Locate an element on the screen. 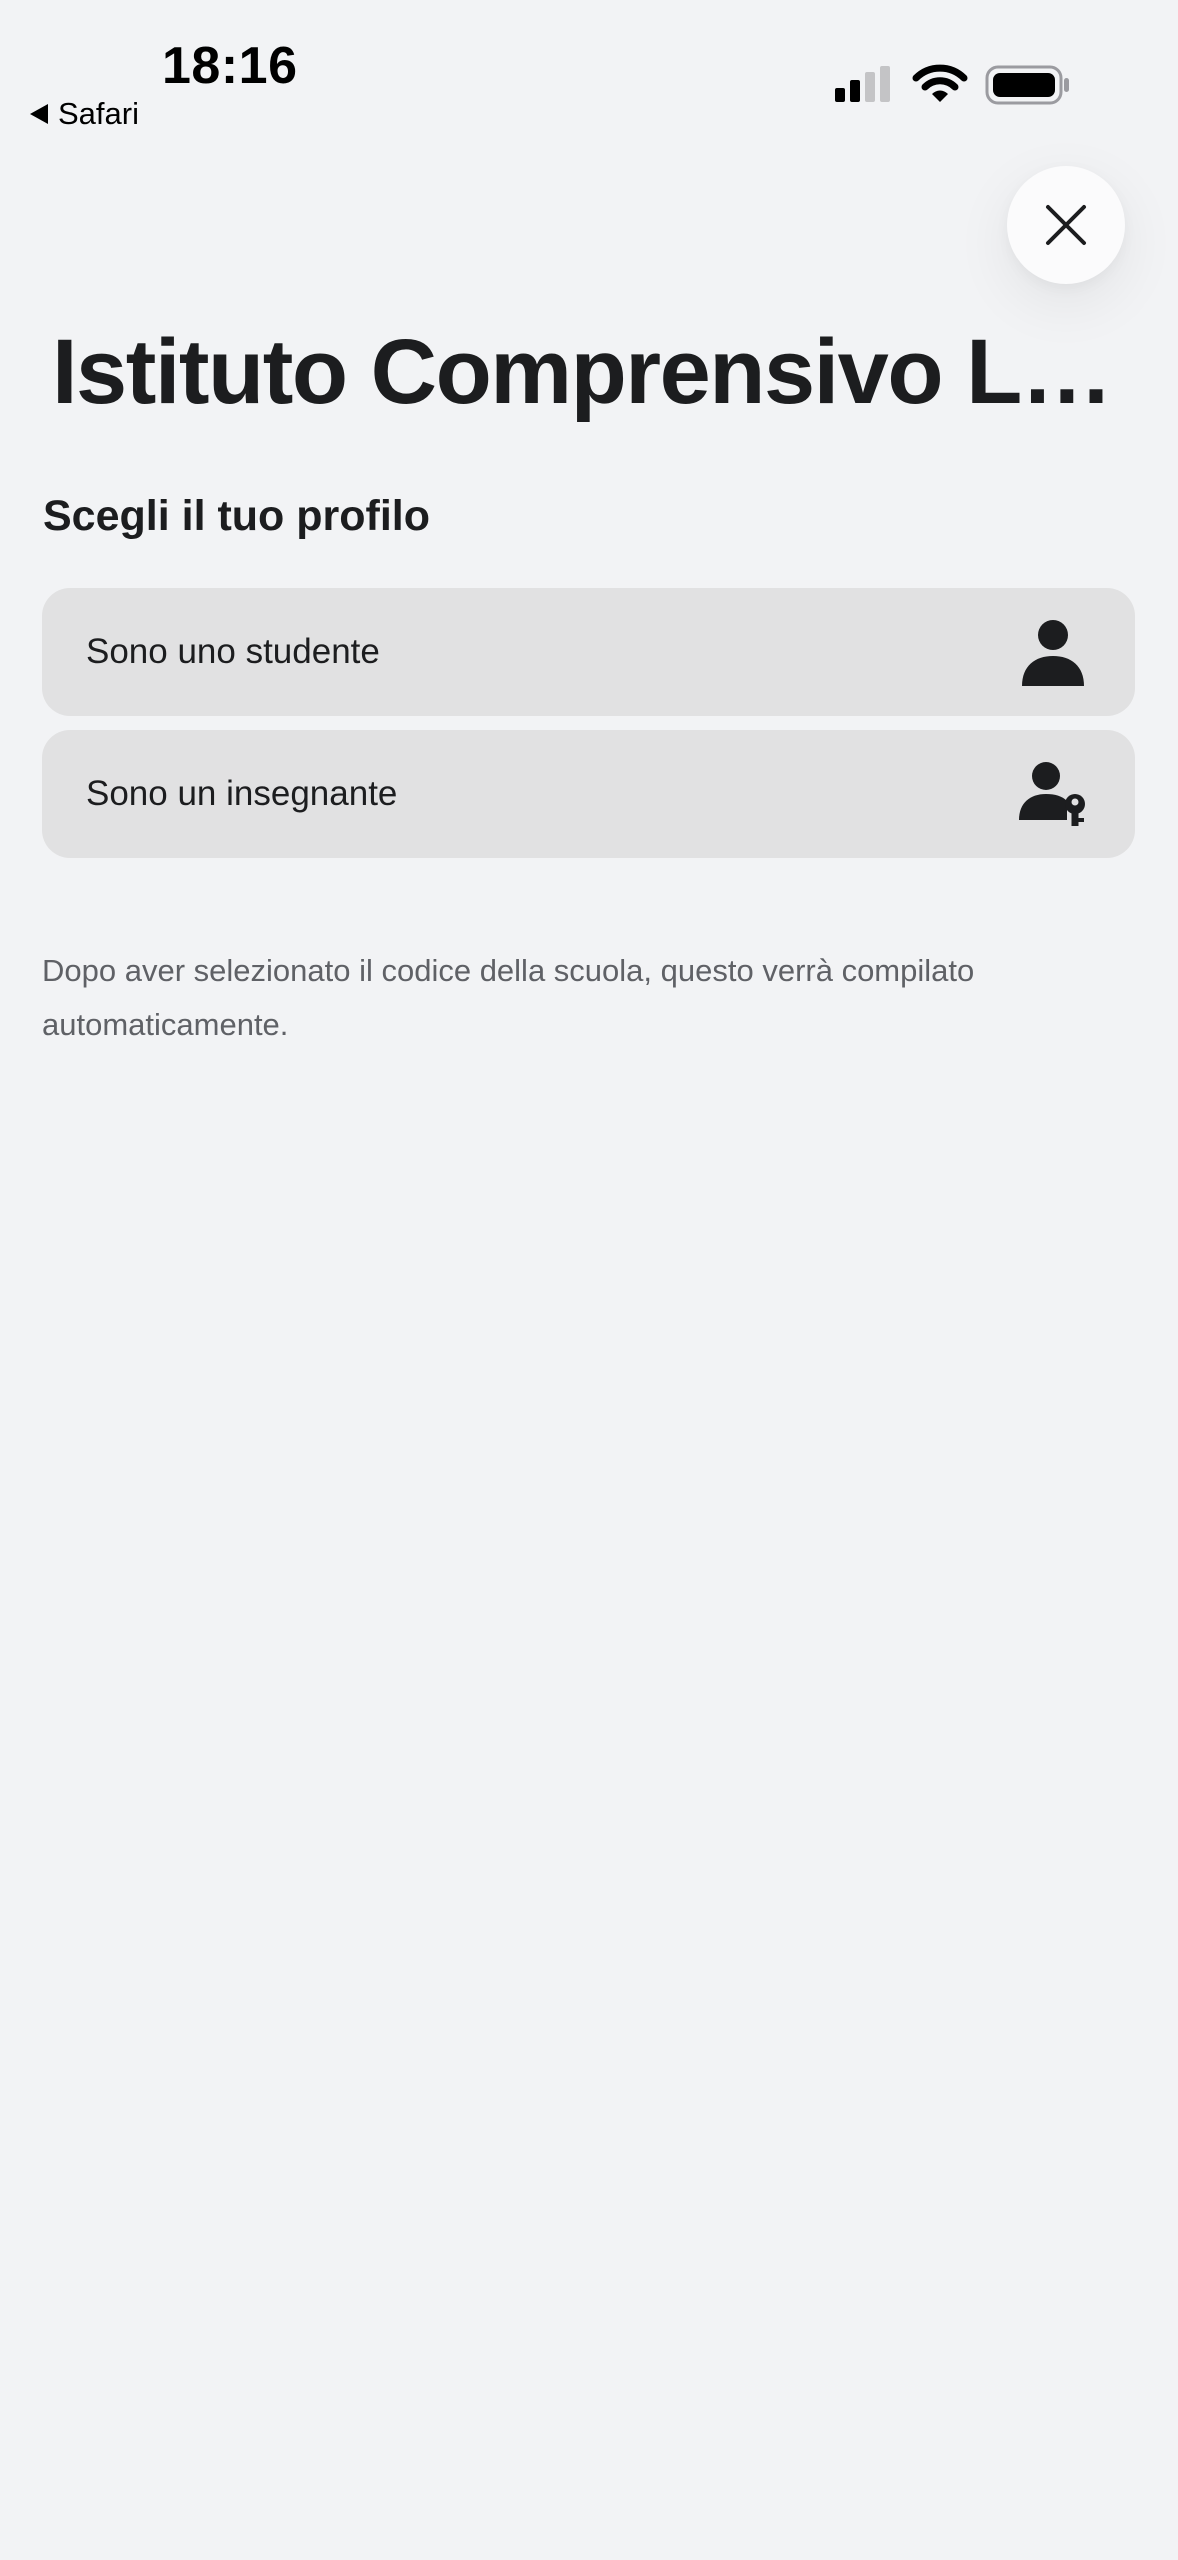 The image size is (1178, 2560). wifi-icon is located at coordinates (940, 83).